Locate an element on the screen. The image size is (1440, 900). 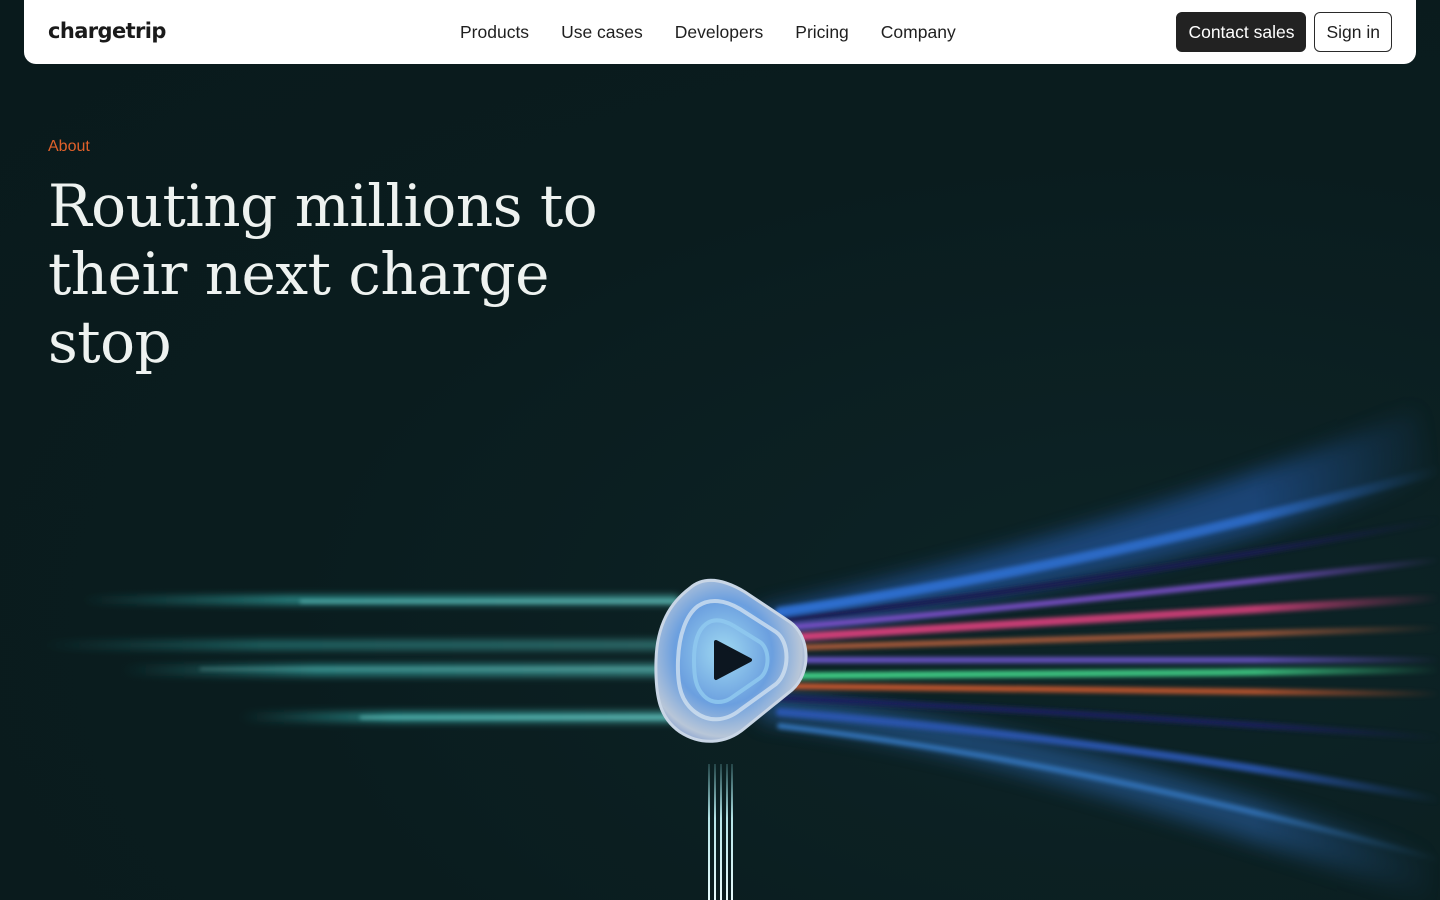
nav-item-developers: Developers is located at coordinates (719, 32).